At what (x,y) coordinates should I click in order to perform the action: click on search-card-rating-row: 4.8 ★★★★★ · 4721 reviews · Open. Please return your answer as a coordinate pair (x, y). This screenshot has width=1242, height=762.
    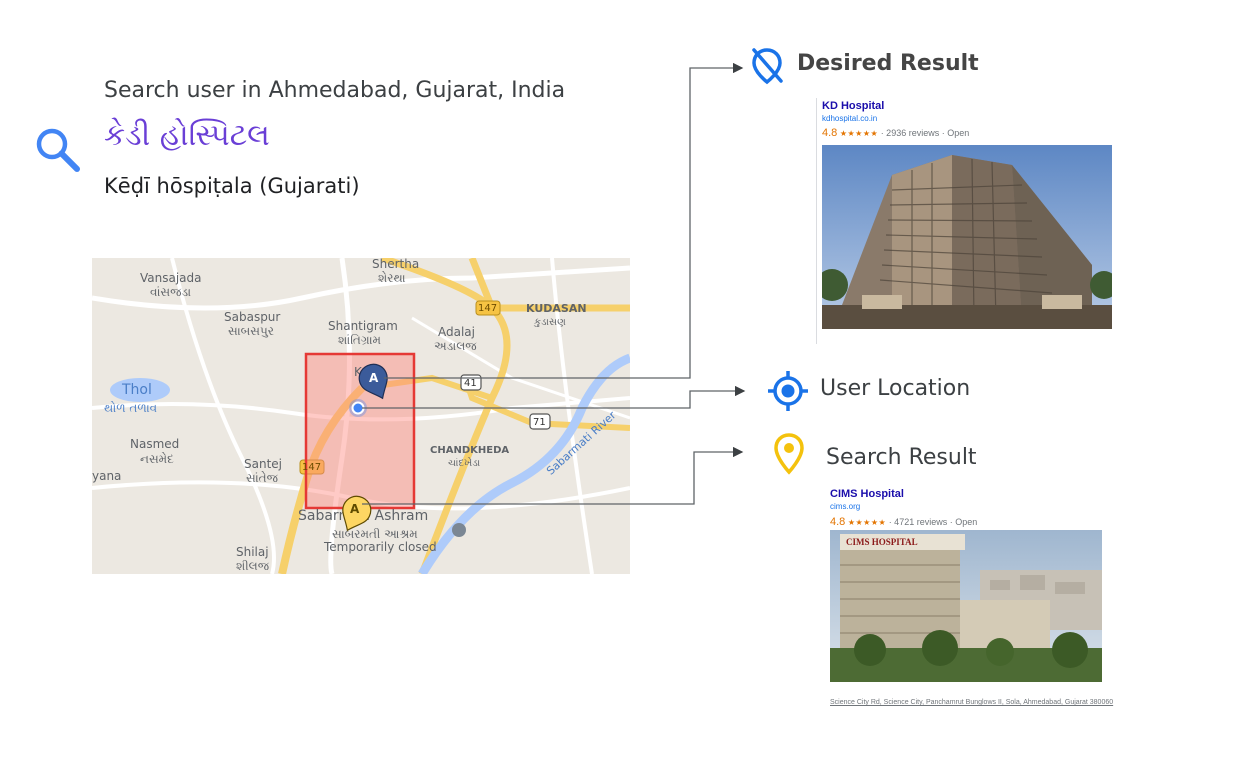
    Looking at the image, I should click on (903, 522).